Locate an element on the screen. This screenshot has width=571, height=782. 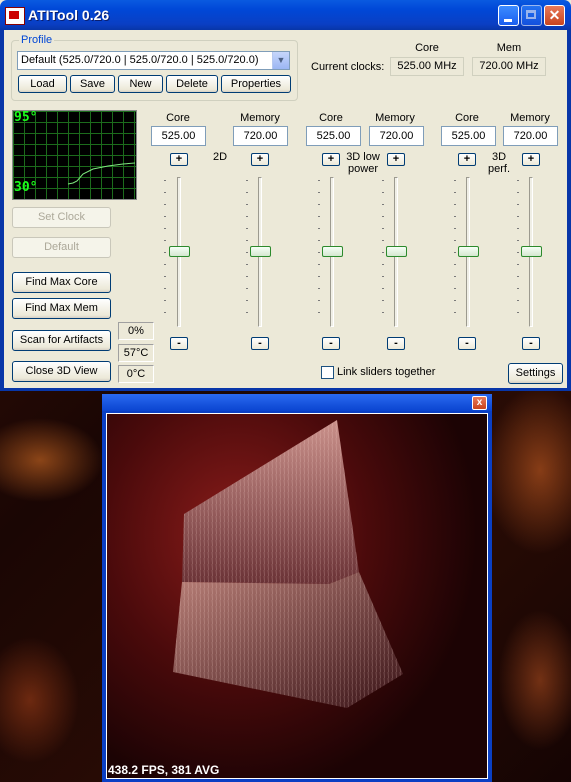
mode-label-3d-perf-line2: perf. is located at coordinates (498, 169).